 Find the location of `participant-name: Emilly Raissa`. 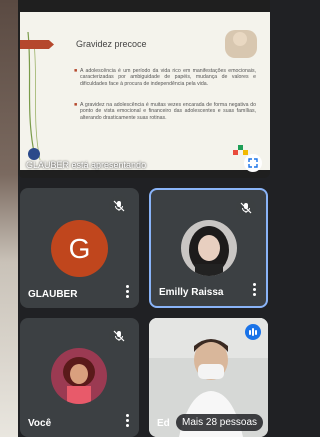

participant-name: Emilly Raissa is located at coordinates (191, 292).